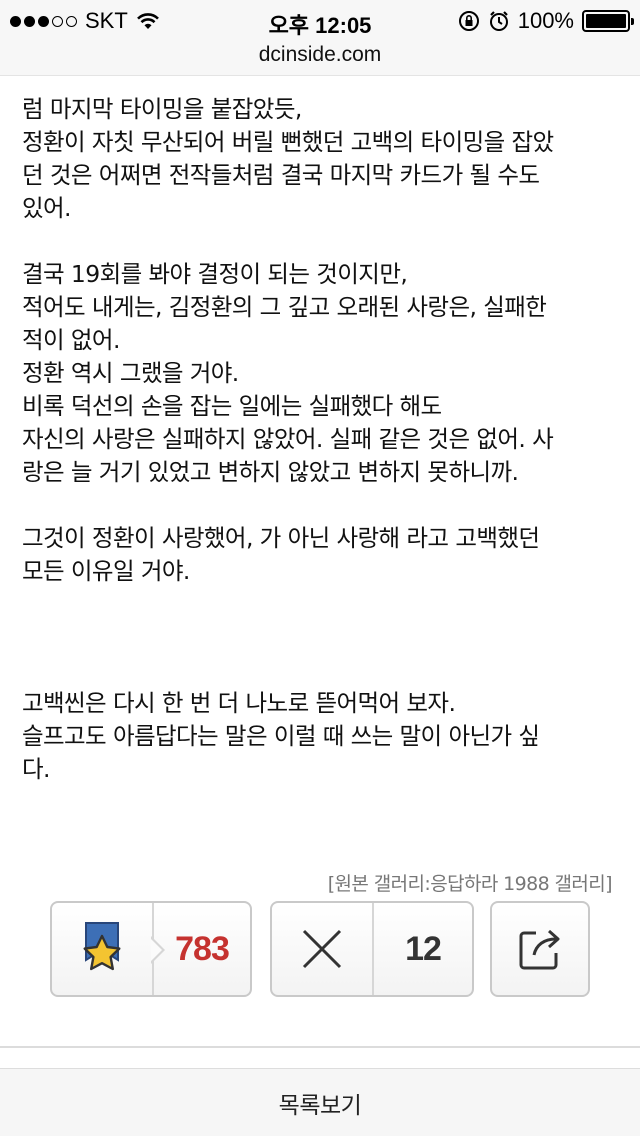 The height and width of the screenshot is (1136, 640). I want to click on article-line: 고백씬은 다시 한 번 더 나노로 뜯어먹어 보자., so click(239, 703).